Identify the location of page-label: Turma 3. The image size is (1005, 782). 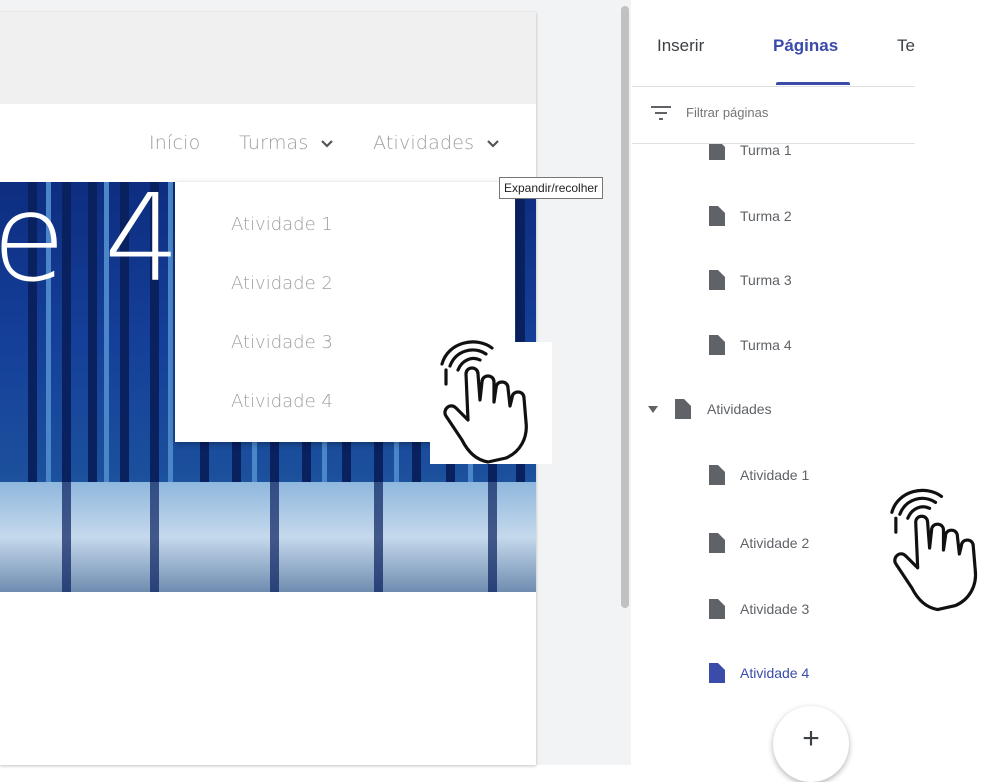
(766, 280).